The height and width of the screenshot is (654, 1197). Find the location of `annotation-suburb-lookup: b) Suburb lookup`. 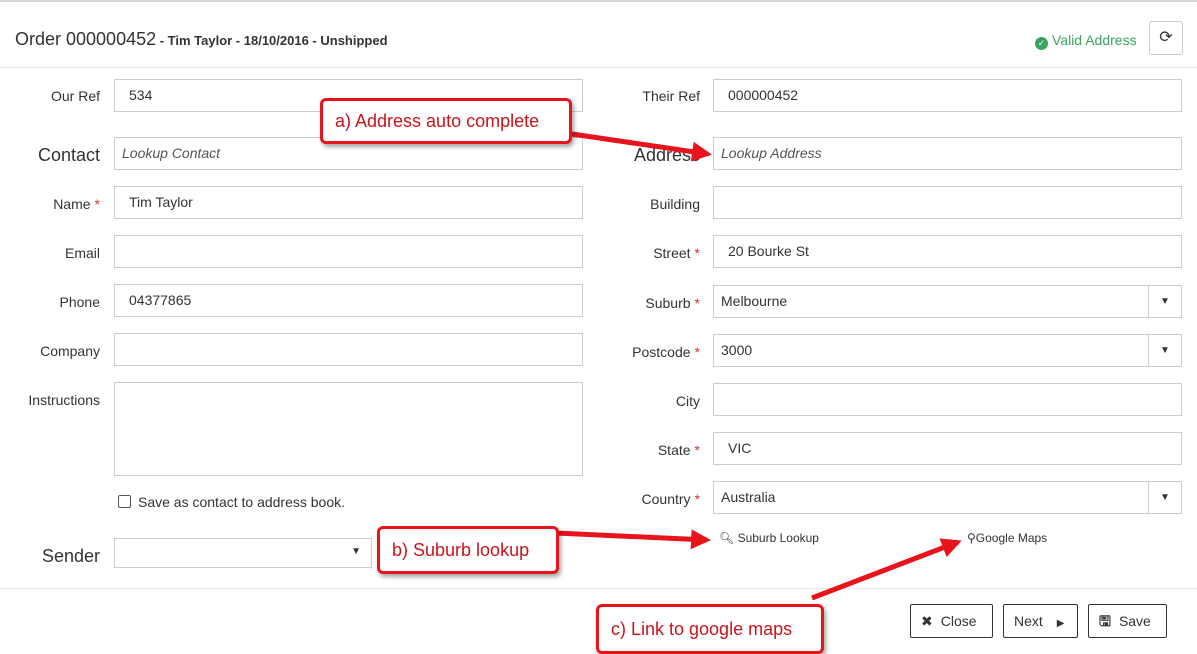

annotation-suburb-lookup: b) Suburb lookup is located at coordinates (468, 550).